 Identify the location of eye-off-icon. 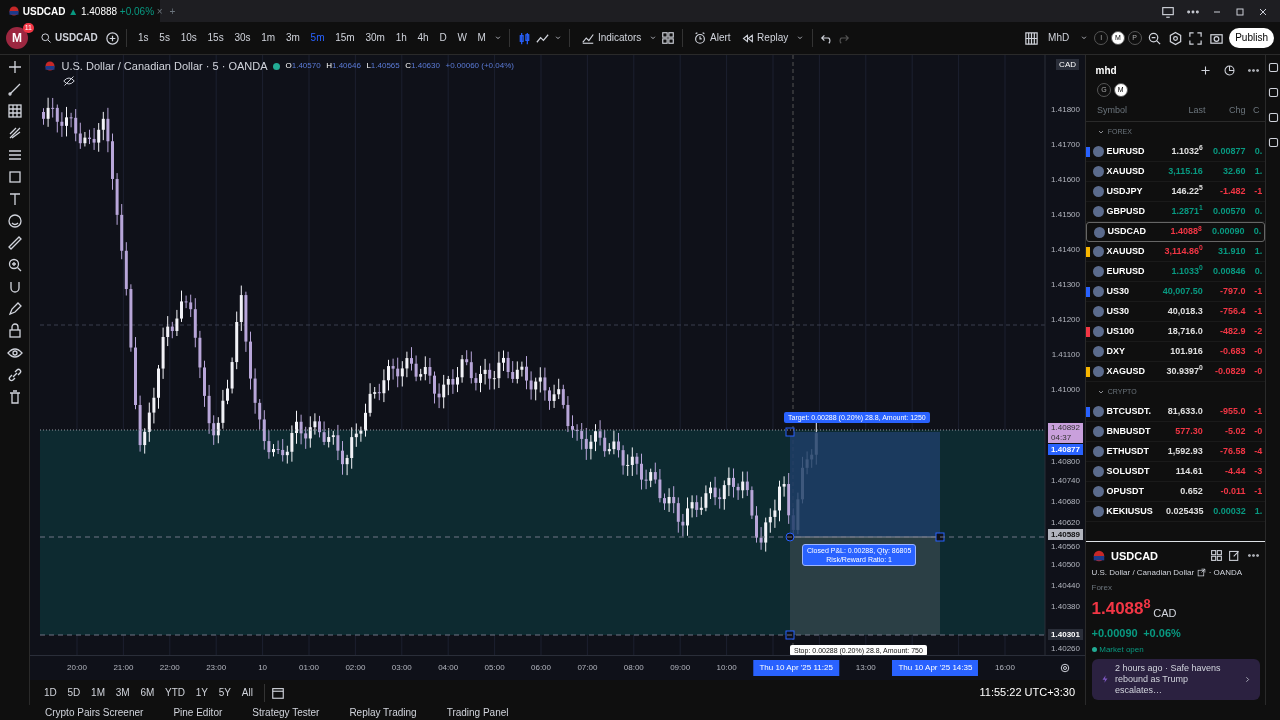
(69, 81).